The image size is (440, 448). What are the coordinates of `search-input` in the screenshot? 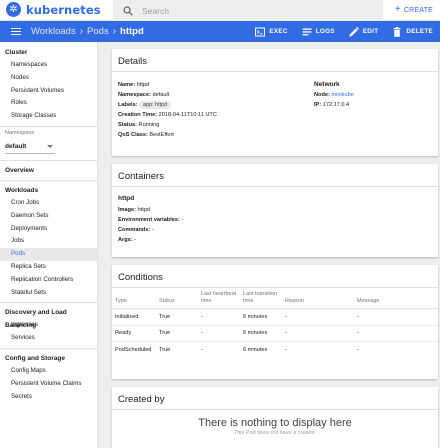 It's located at (242, 10).